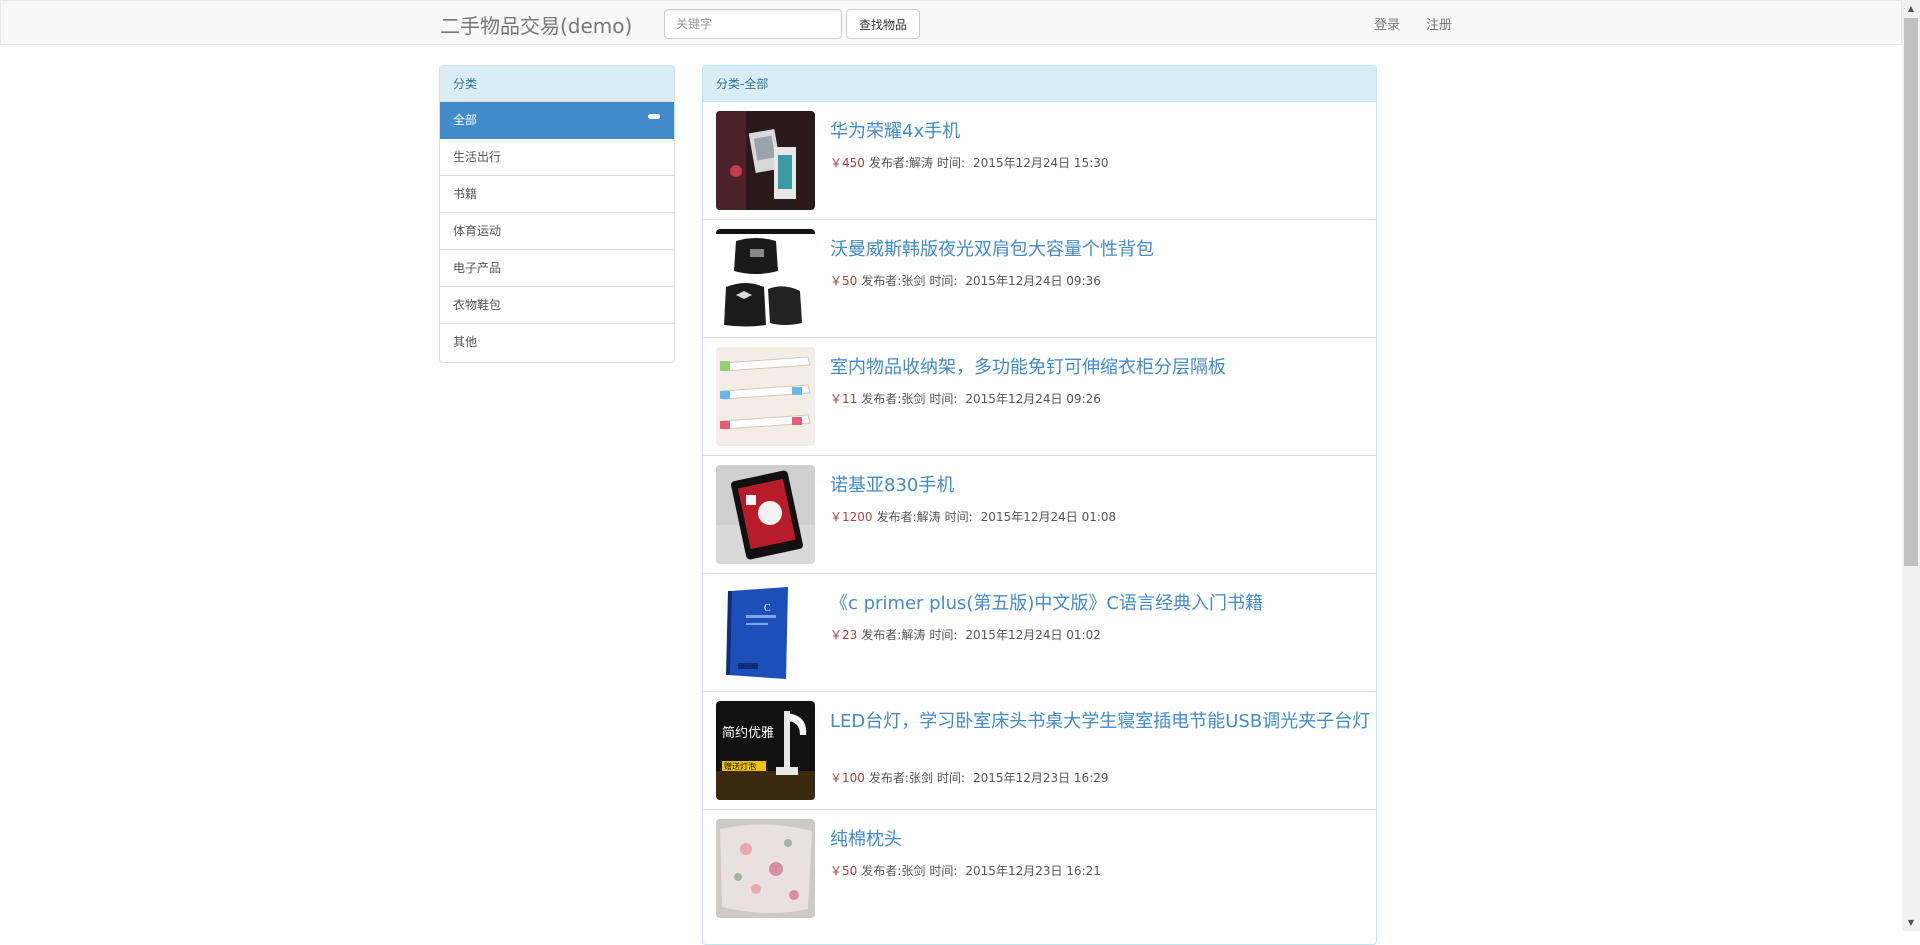 The height and width of the screenshot is (945, 1920). Describe the element at coordinates (557, 157) in the screenshot. I see `category-item-travel: 生活出行` at that location.